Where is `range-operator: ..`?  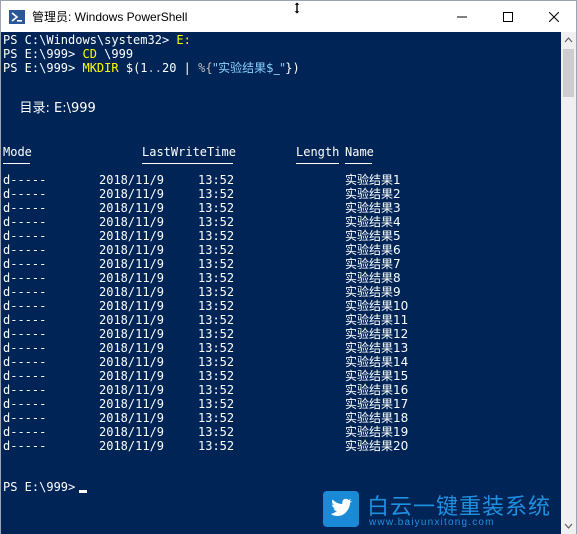
range-operator: .. is located at coordinates (154, 68).